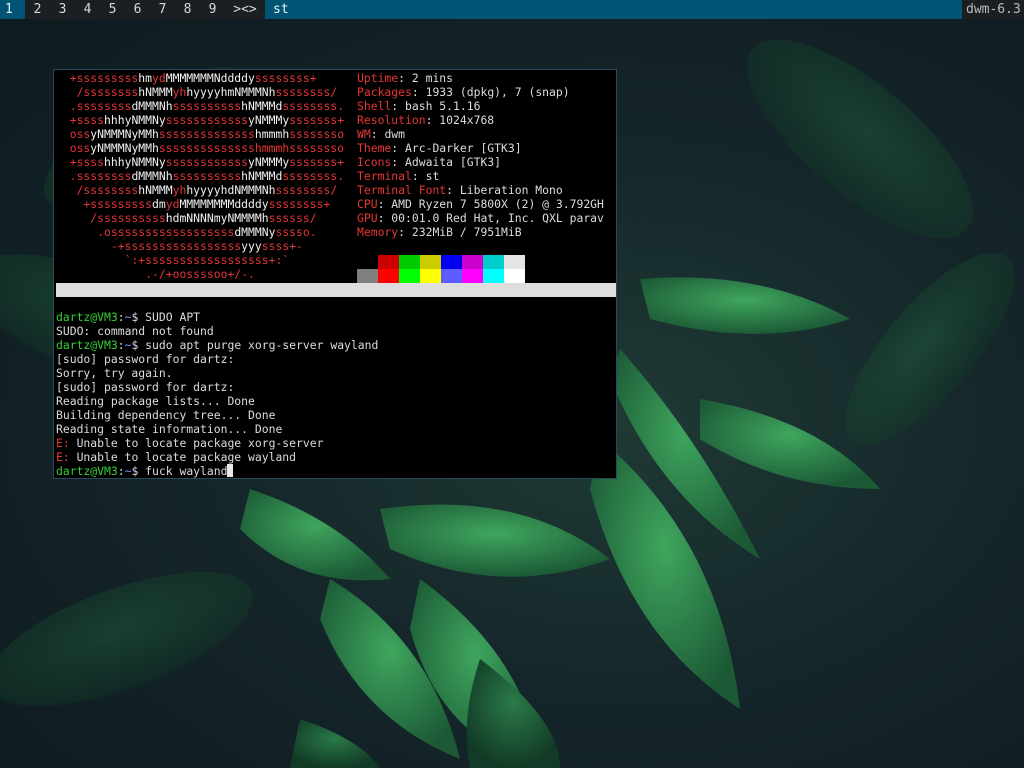 This screenshot has height=768, width=1024. I want to click on info-key: Resolution, so click(391, 120).